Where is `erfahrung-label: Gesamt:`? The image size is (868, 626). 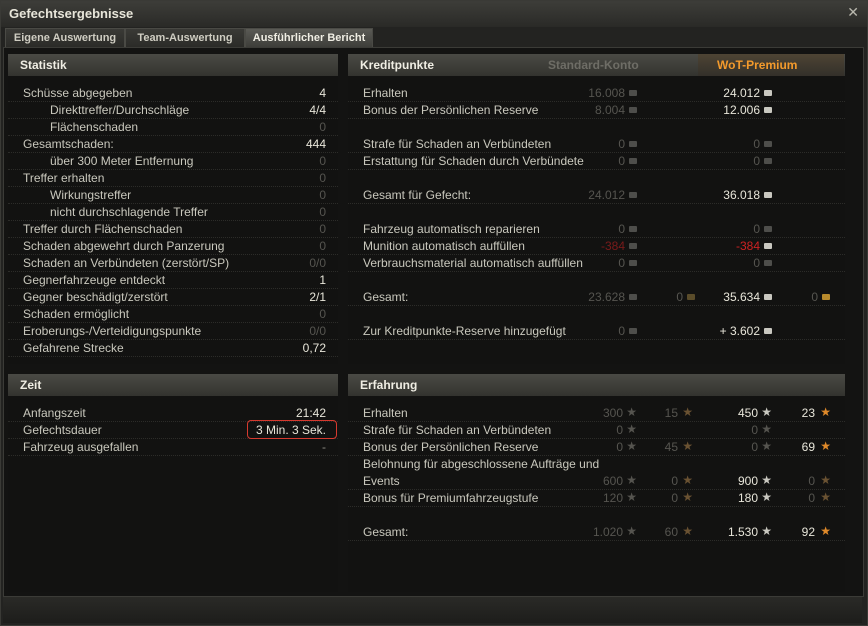
erfahrung-label: Gesamt: is located at coordinates (386, 532).